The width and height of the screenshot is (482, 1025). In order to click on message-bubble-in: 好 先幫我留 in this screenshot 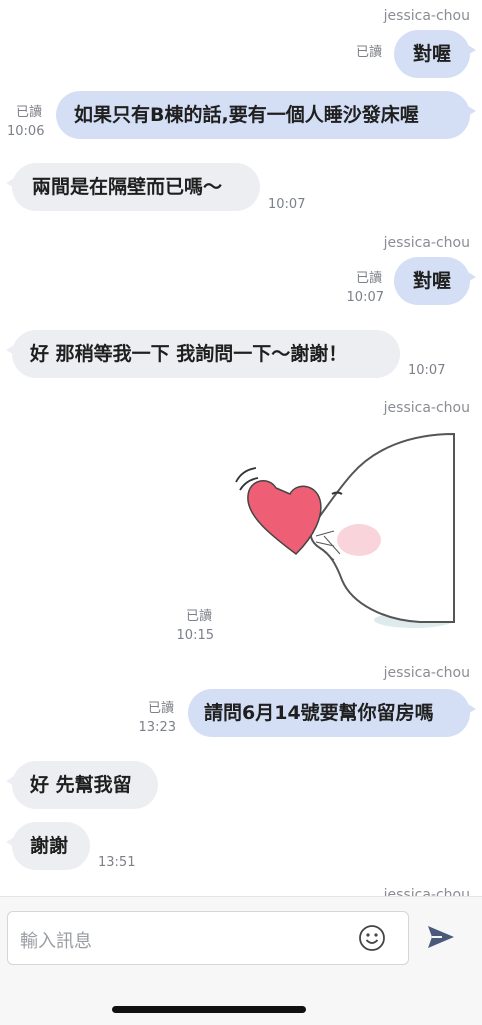, I will do `click(82, 785)`.